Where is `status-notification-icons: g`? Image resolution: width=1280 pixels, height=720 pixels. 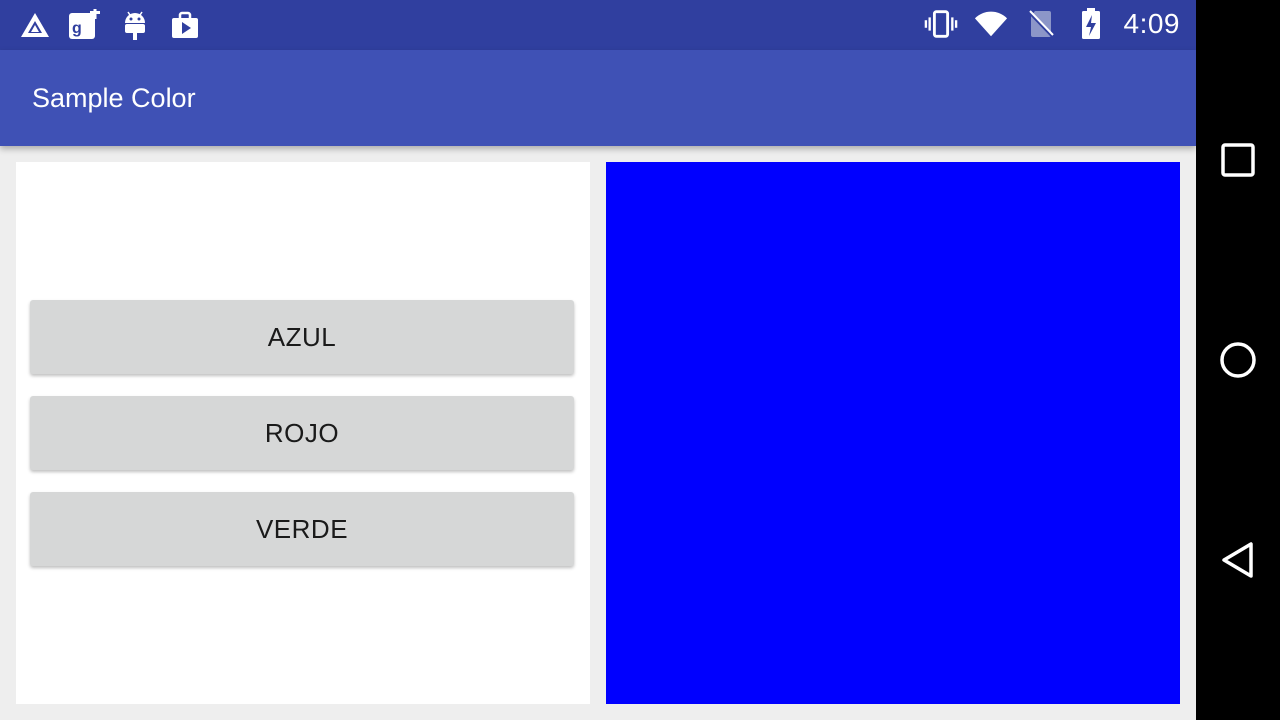 status-notification-icons: g is located at coordinates (110, 25).